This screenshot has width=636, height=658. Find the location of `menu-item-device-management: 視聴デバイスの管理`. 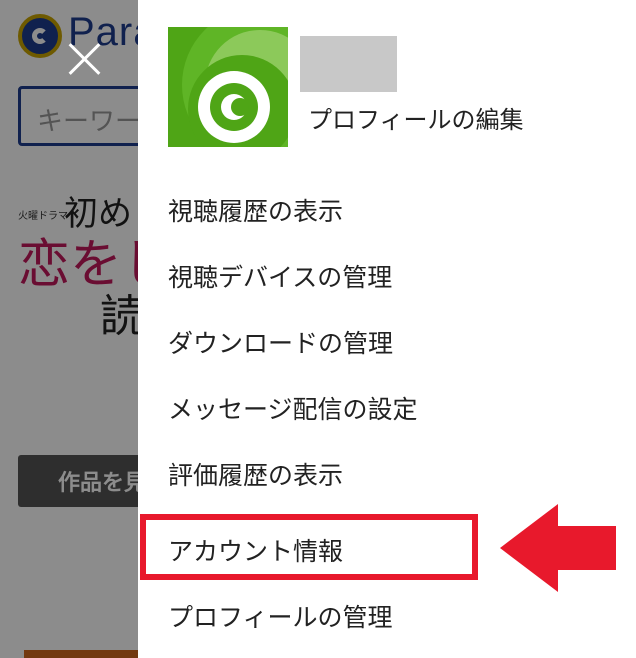

menu-item-device-management: 視聴デバイスの管理 is located at coordinates (280, 276).